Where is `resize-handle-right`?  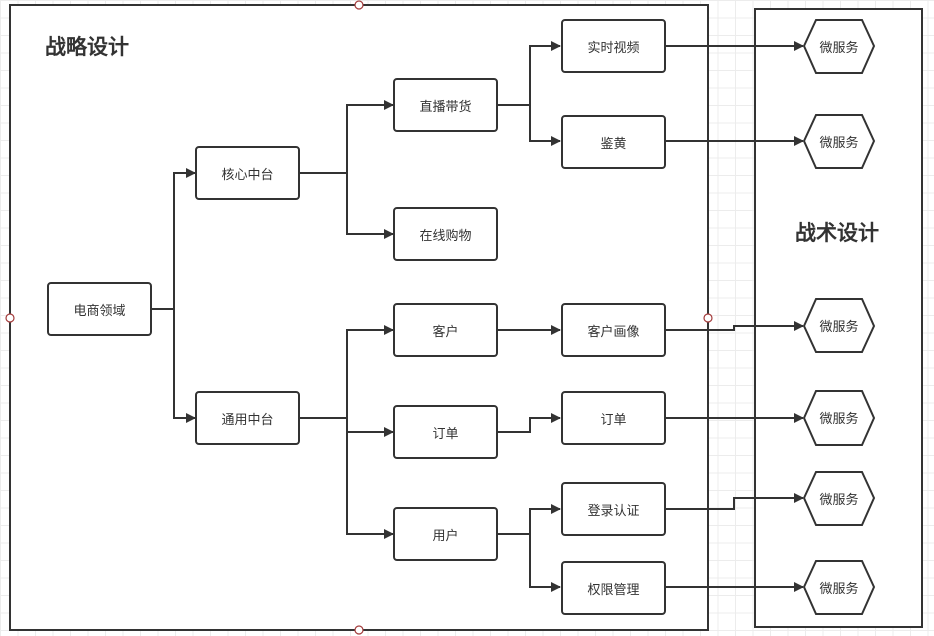 resize-handle-right is located at coordinates (708, 318).